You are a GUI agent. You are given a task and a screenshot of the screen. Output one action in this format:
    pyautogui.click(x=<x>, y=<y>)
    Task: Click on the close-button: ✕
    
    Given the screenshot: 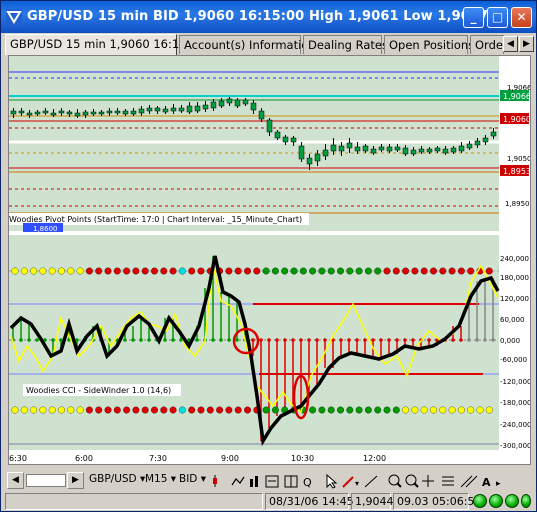 What is the action you would take?
    pyautogui.click(x=521, y=17)
    